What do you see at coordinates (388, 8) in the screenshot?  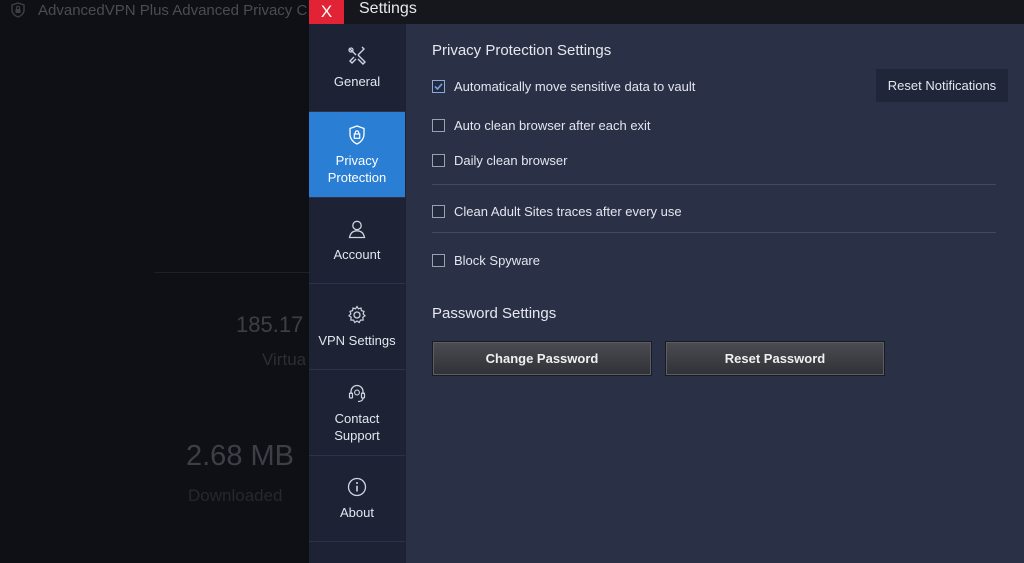 I see `settings-title: Settings` at bounding box center [388, 8].